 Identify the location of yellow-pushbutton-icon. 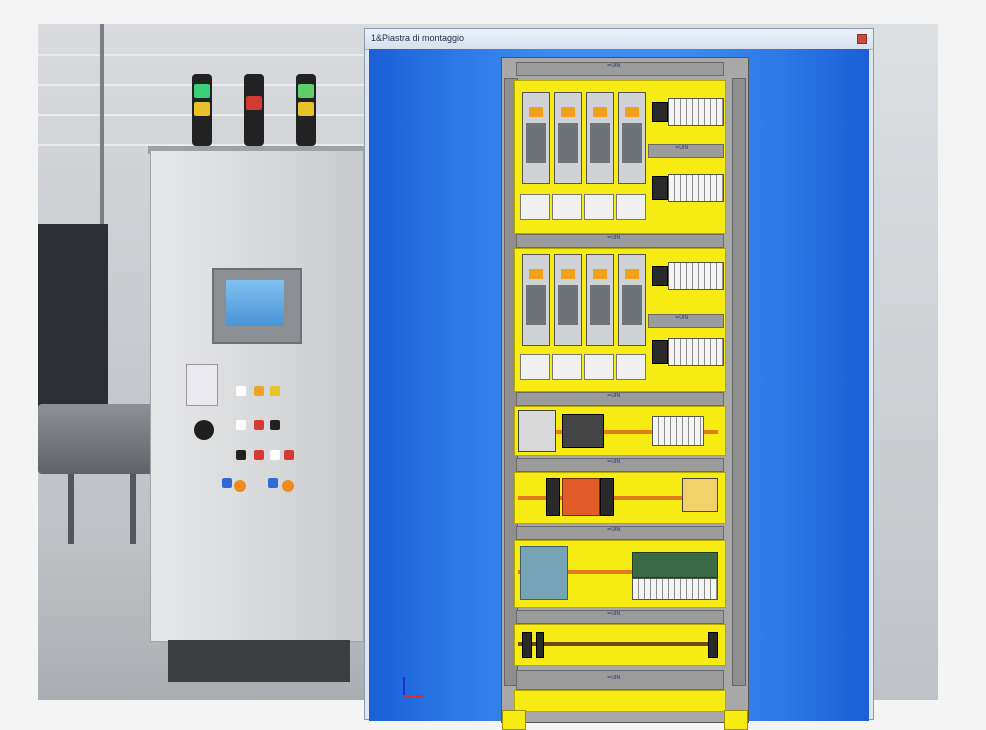
(275, 391).